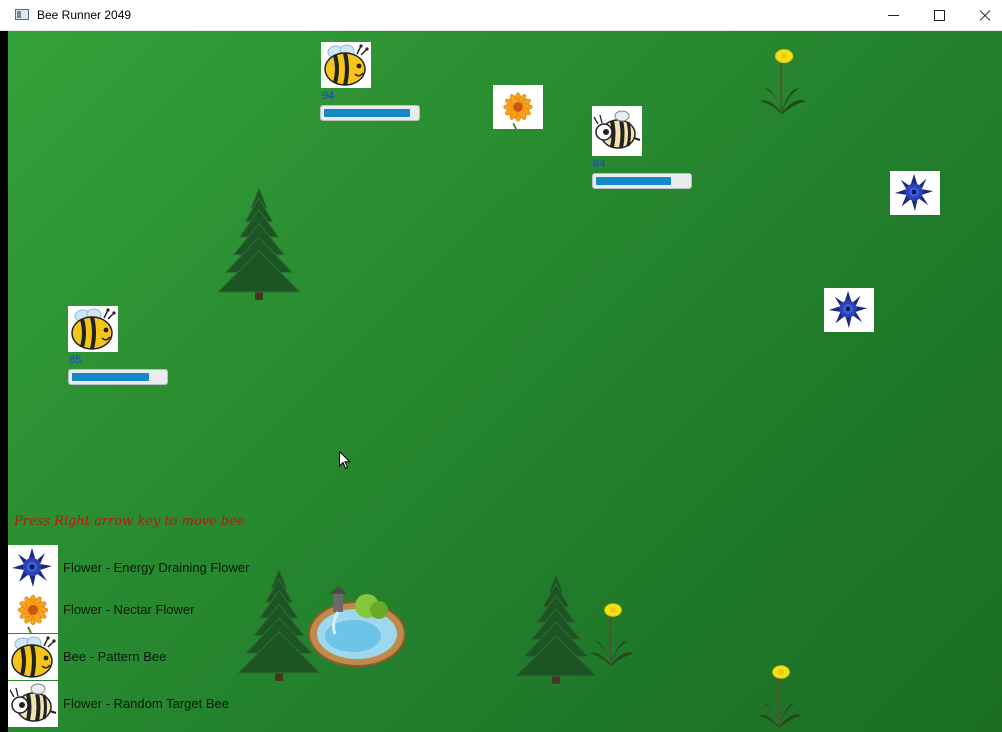  Describe the element at coordinates (146, 703) in the screenshot. I see `legend-label: Flower - Random Target Bee` at that location.